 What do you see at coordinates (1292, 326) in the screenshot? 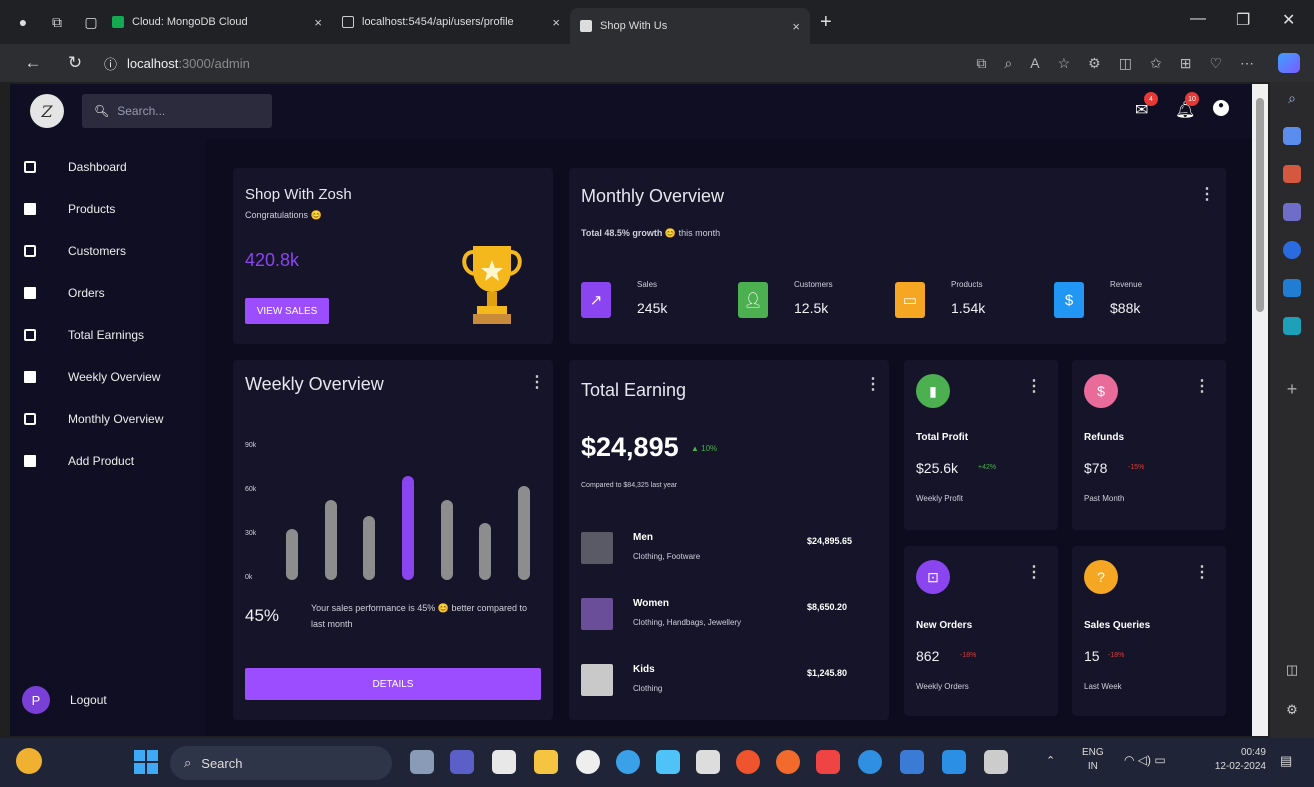
I see `send-icon` at bounding box center [1292, 326].